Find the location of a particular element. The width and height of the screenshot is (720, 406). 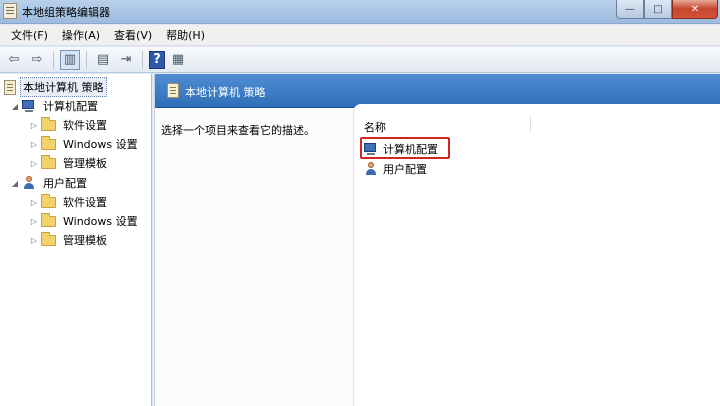

tree-item-label: 本地计算机 策略 is located at coordinates (63, 87).